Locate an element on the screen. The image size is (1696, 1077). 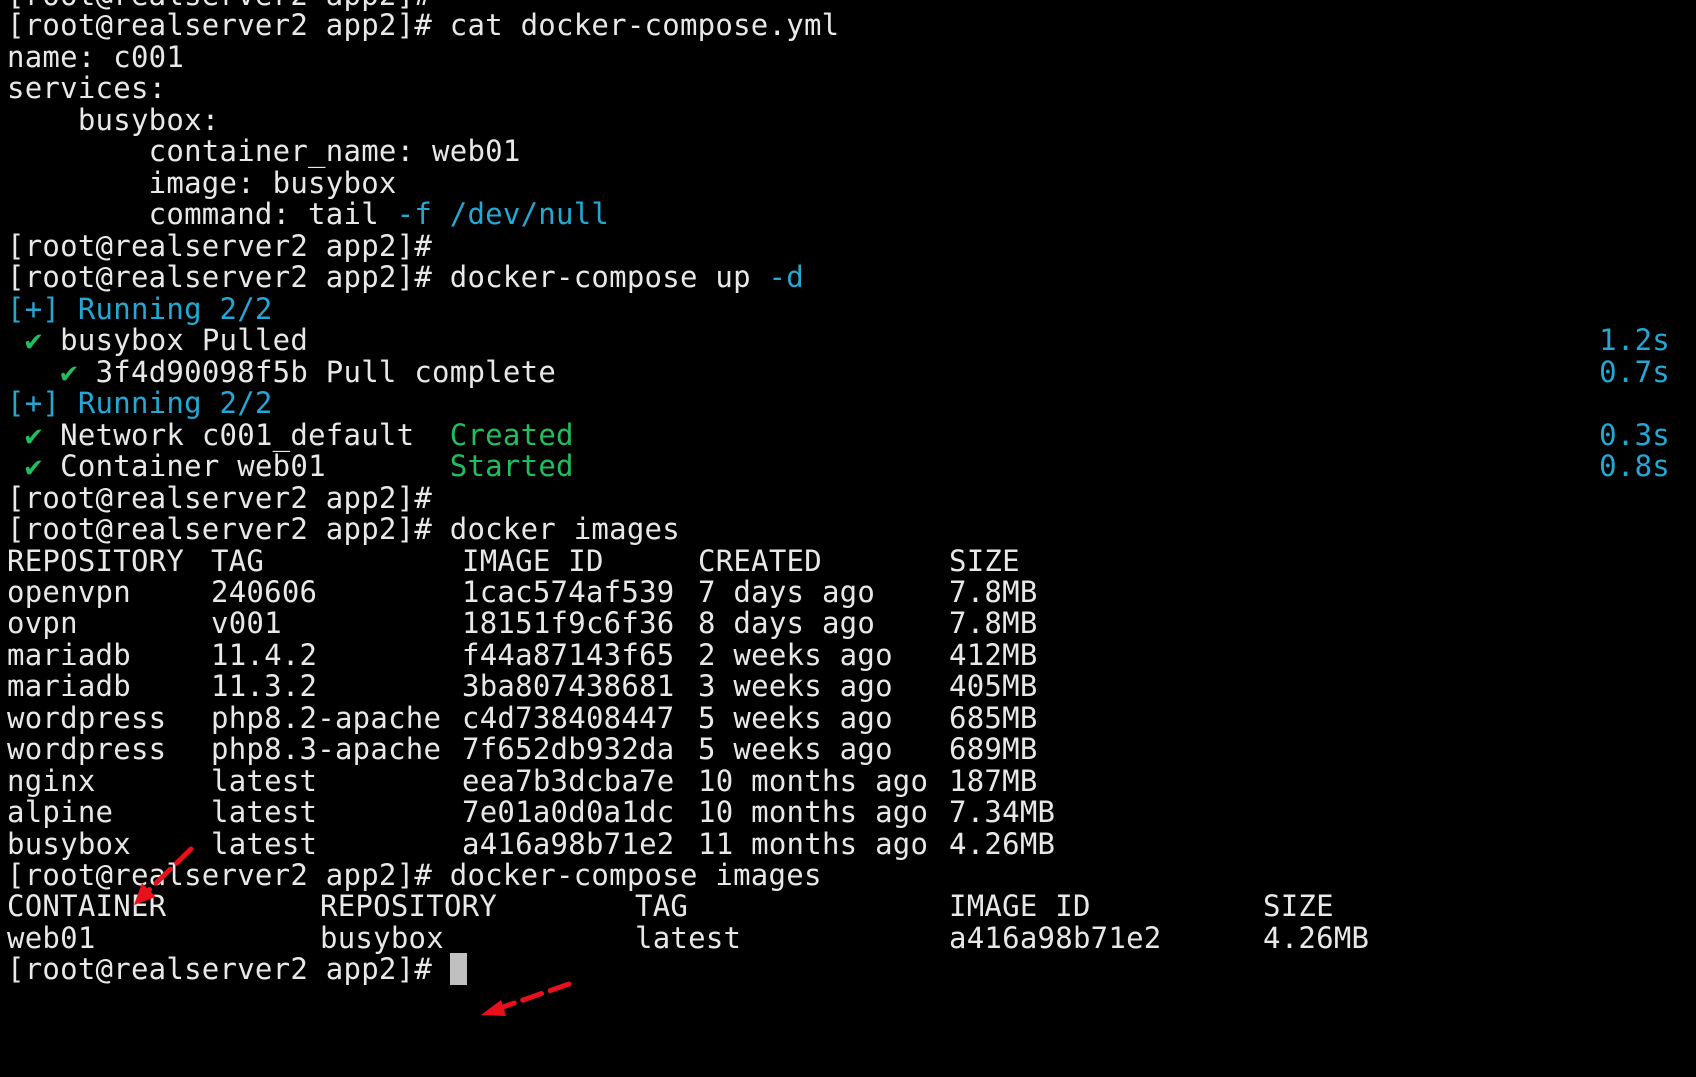
step-status: Created is located at coordinates (511, 435).